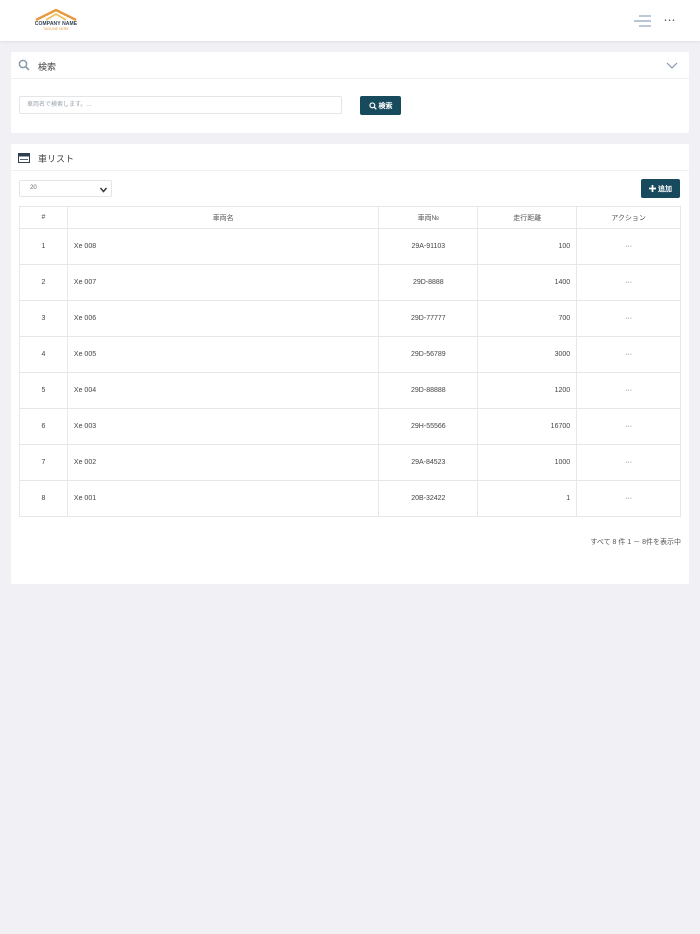  I want to click on add-car-button: 追加, so click(660, 188).